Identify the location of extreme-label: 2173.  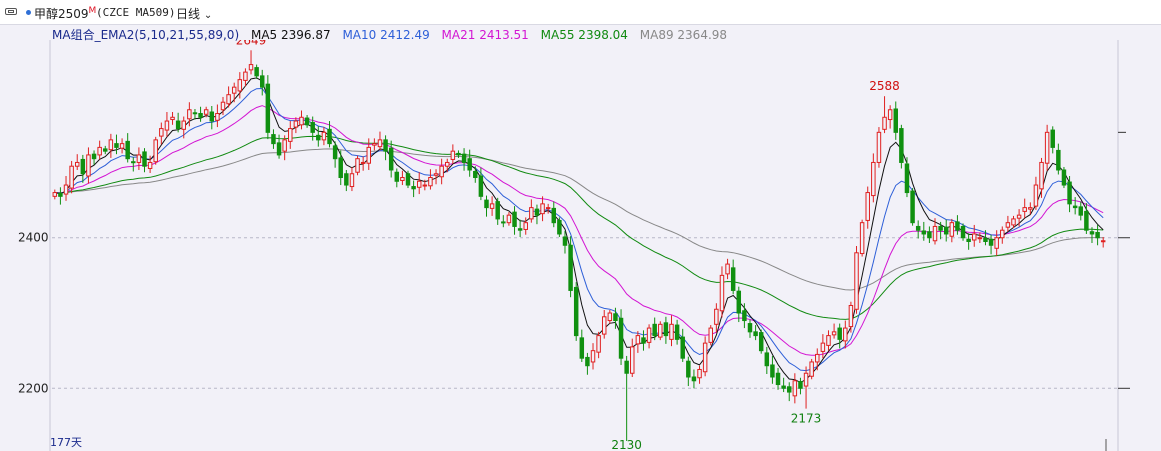
(806, 419).